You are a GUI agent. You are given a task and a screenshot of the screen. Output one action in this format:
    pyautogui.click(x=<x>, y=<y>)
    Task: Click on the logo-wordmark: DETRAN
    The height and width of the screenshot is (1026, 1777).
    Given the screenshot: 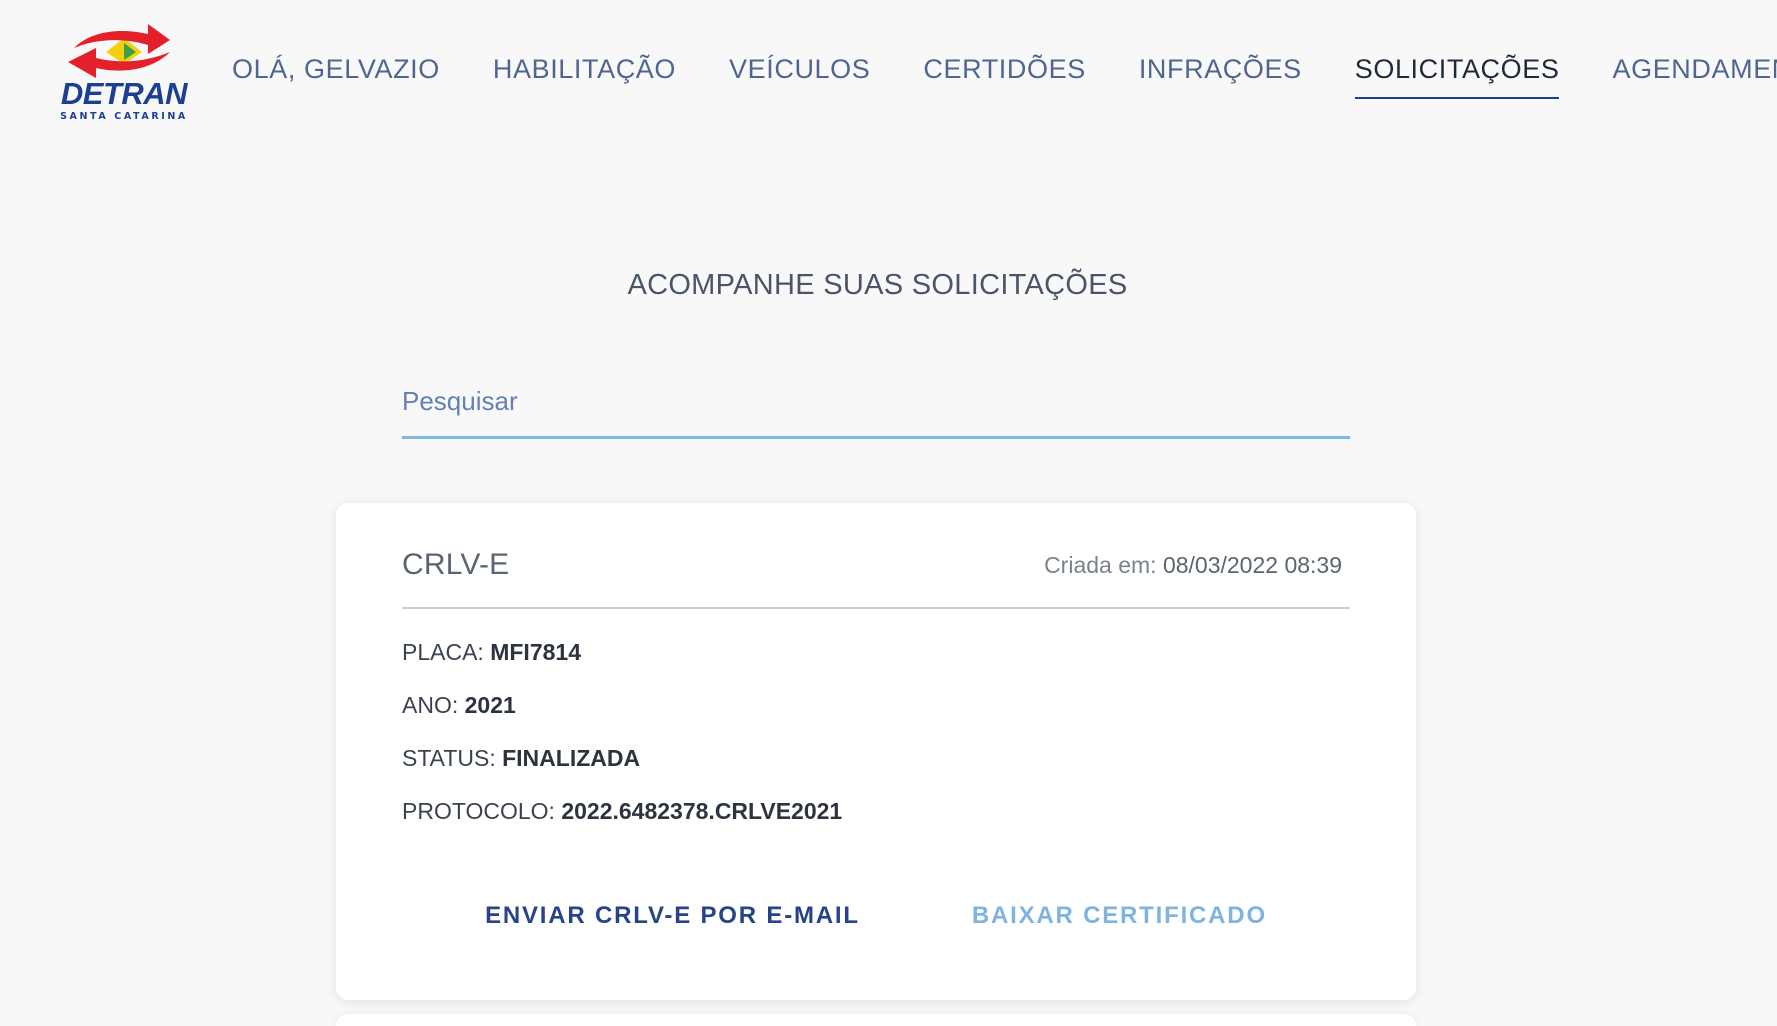 What is the action you would take?
    pyautogui.click(x=124, y=93)
    